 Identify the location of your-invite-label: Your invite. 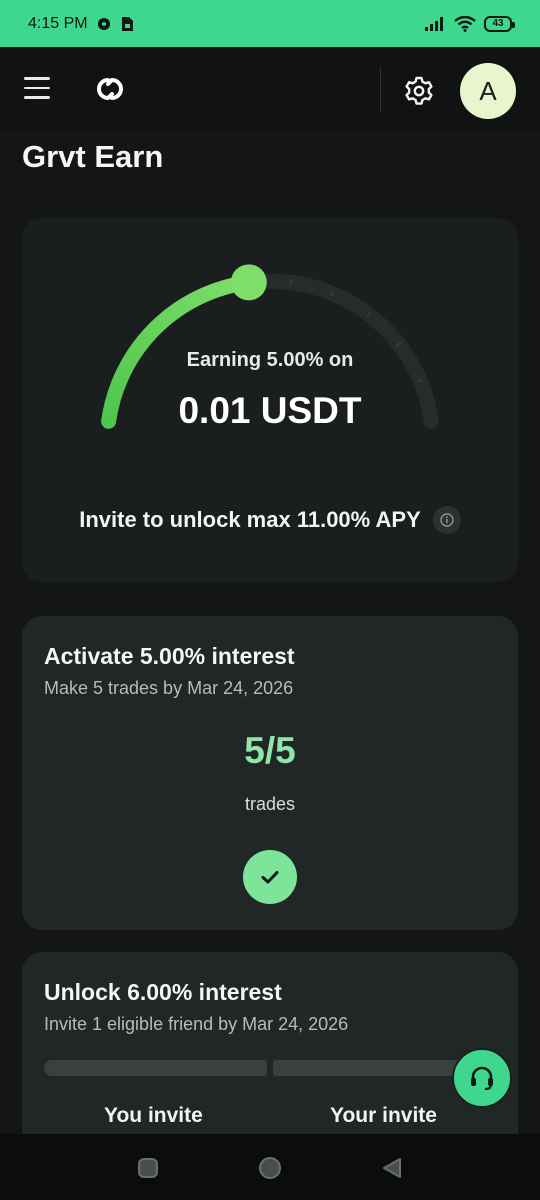
(383, 1115).